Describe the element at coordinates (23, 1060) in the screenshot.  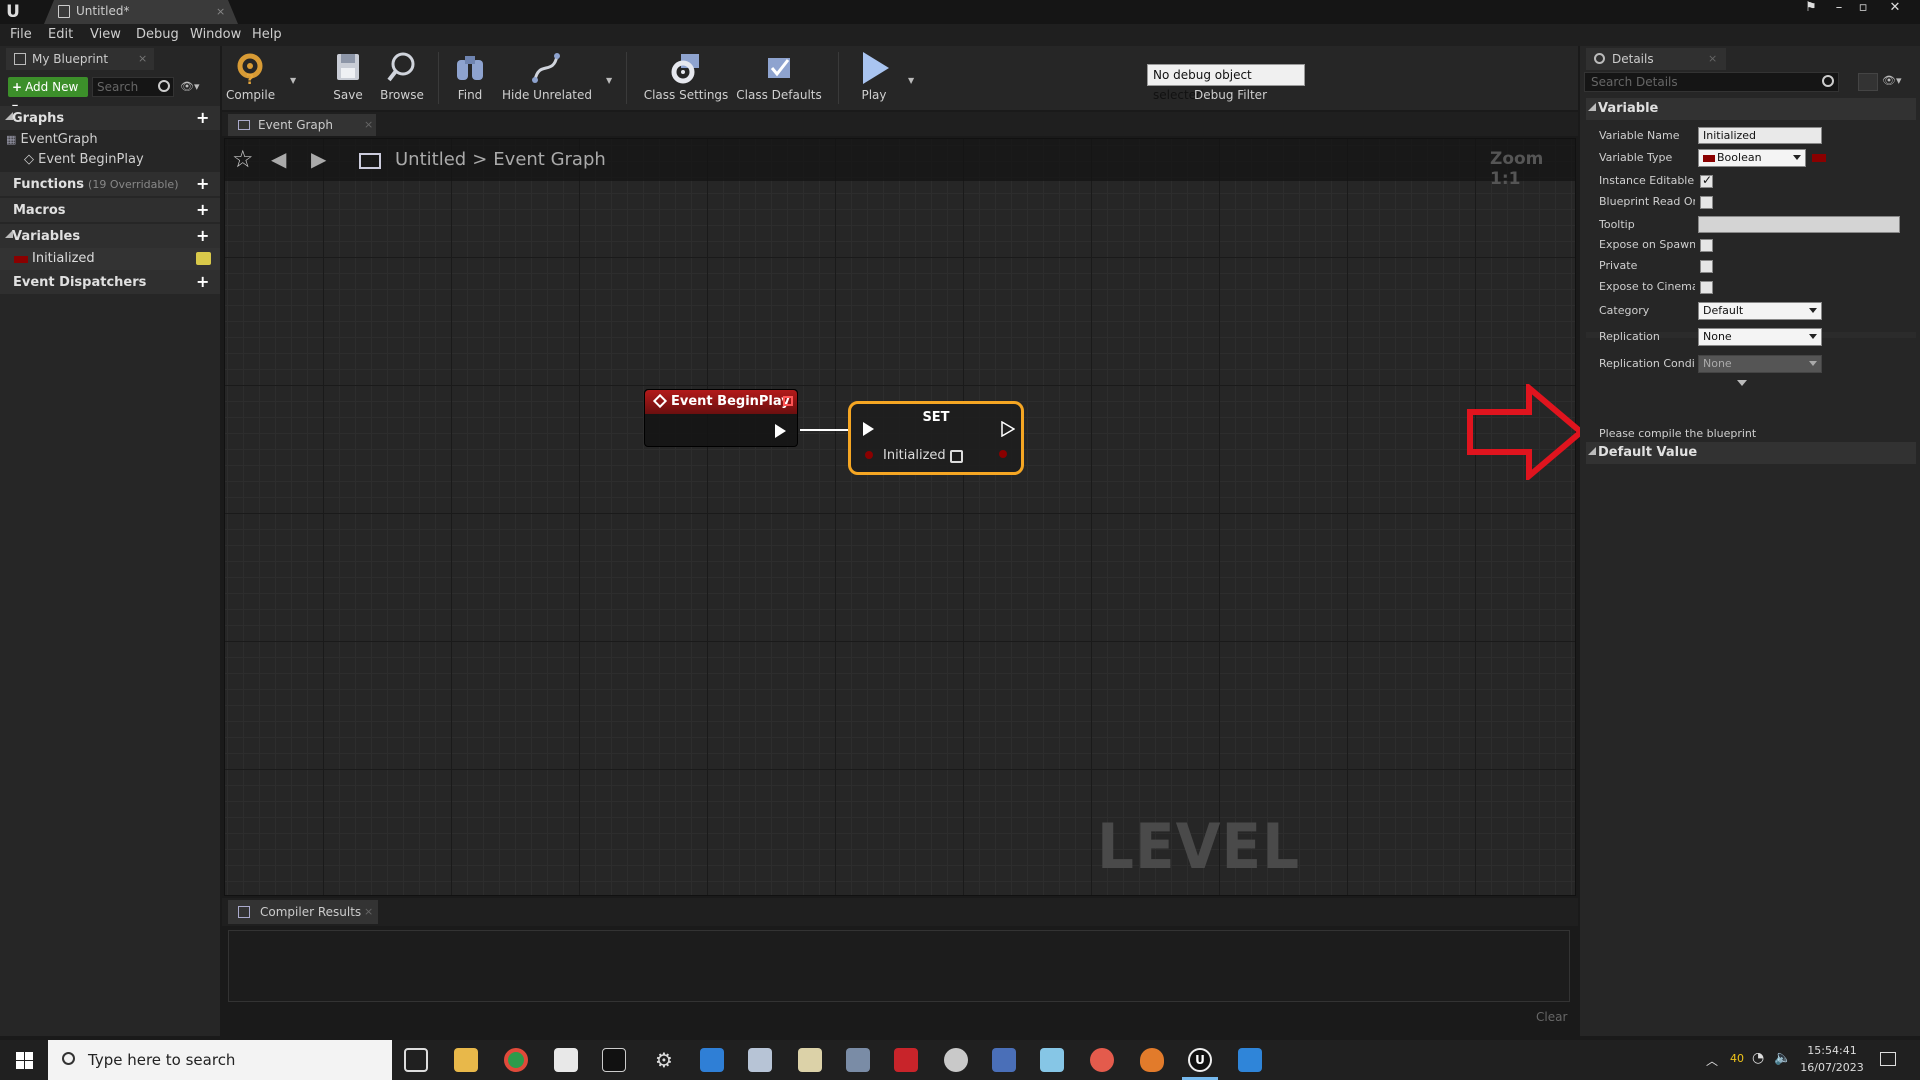
I see `start-button` at that location.